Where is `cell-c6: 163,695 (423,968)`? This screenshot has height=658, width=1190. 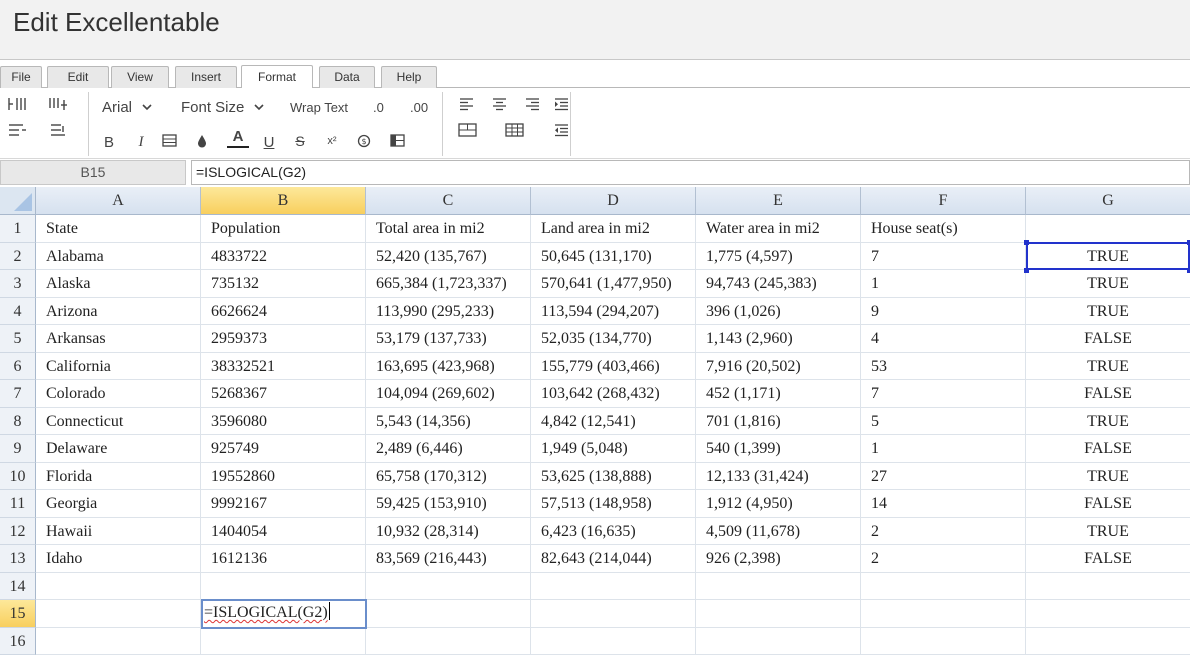 cell-c6: 163,695 (423,968) is located at coordinates (448, 366).